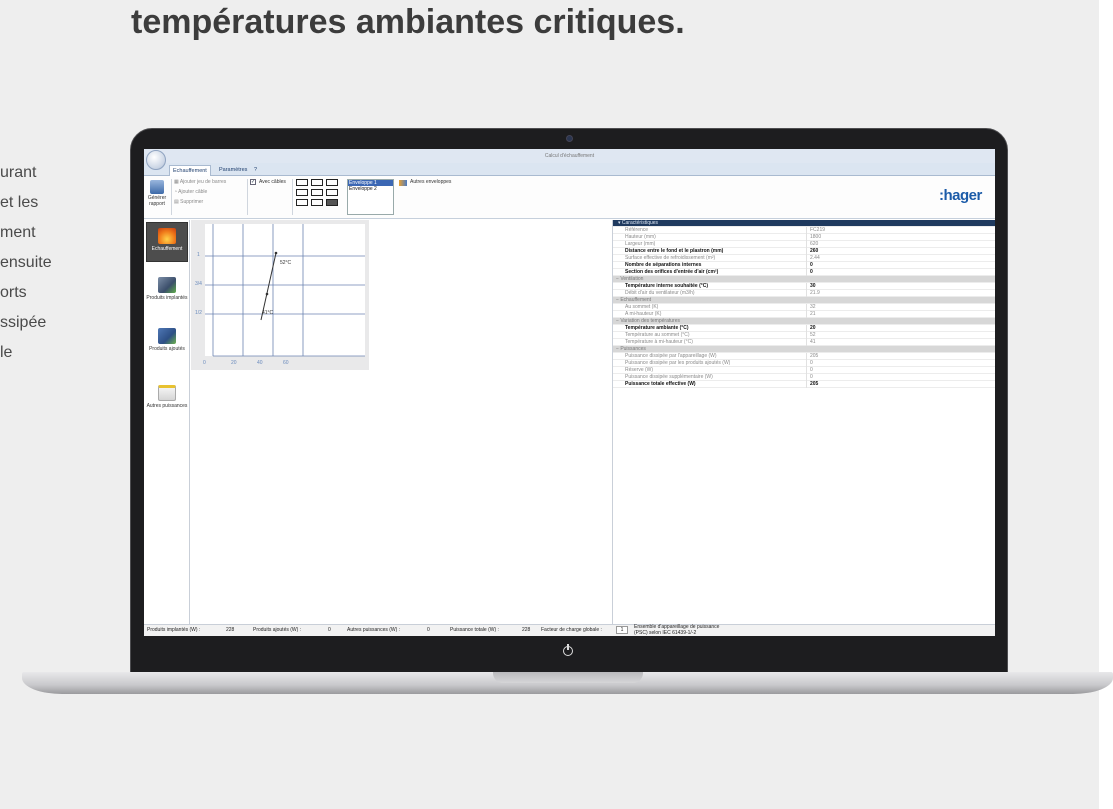 Image resolution: width=1113 pixels, height=809 pixels. Describe the element at coordinates (233, 170) in the screenshot. I see `tab-parametres: Paramètres` at that location.